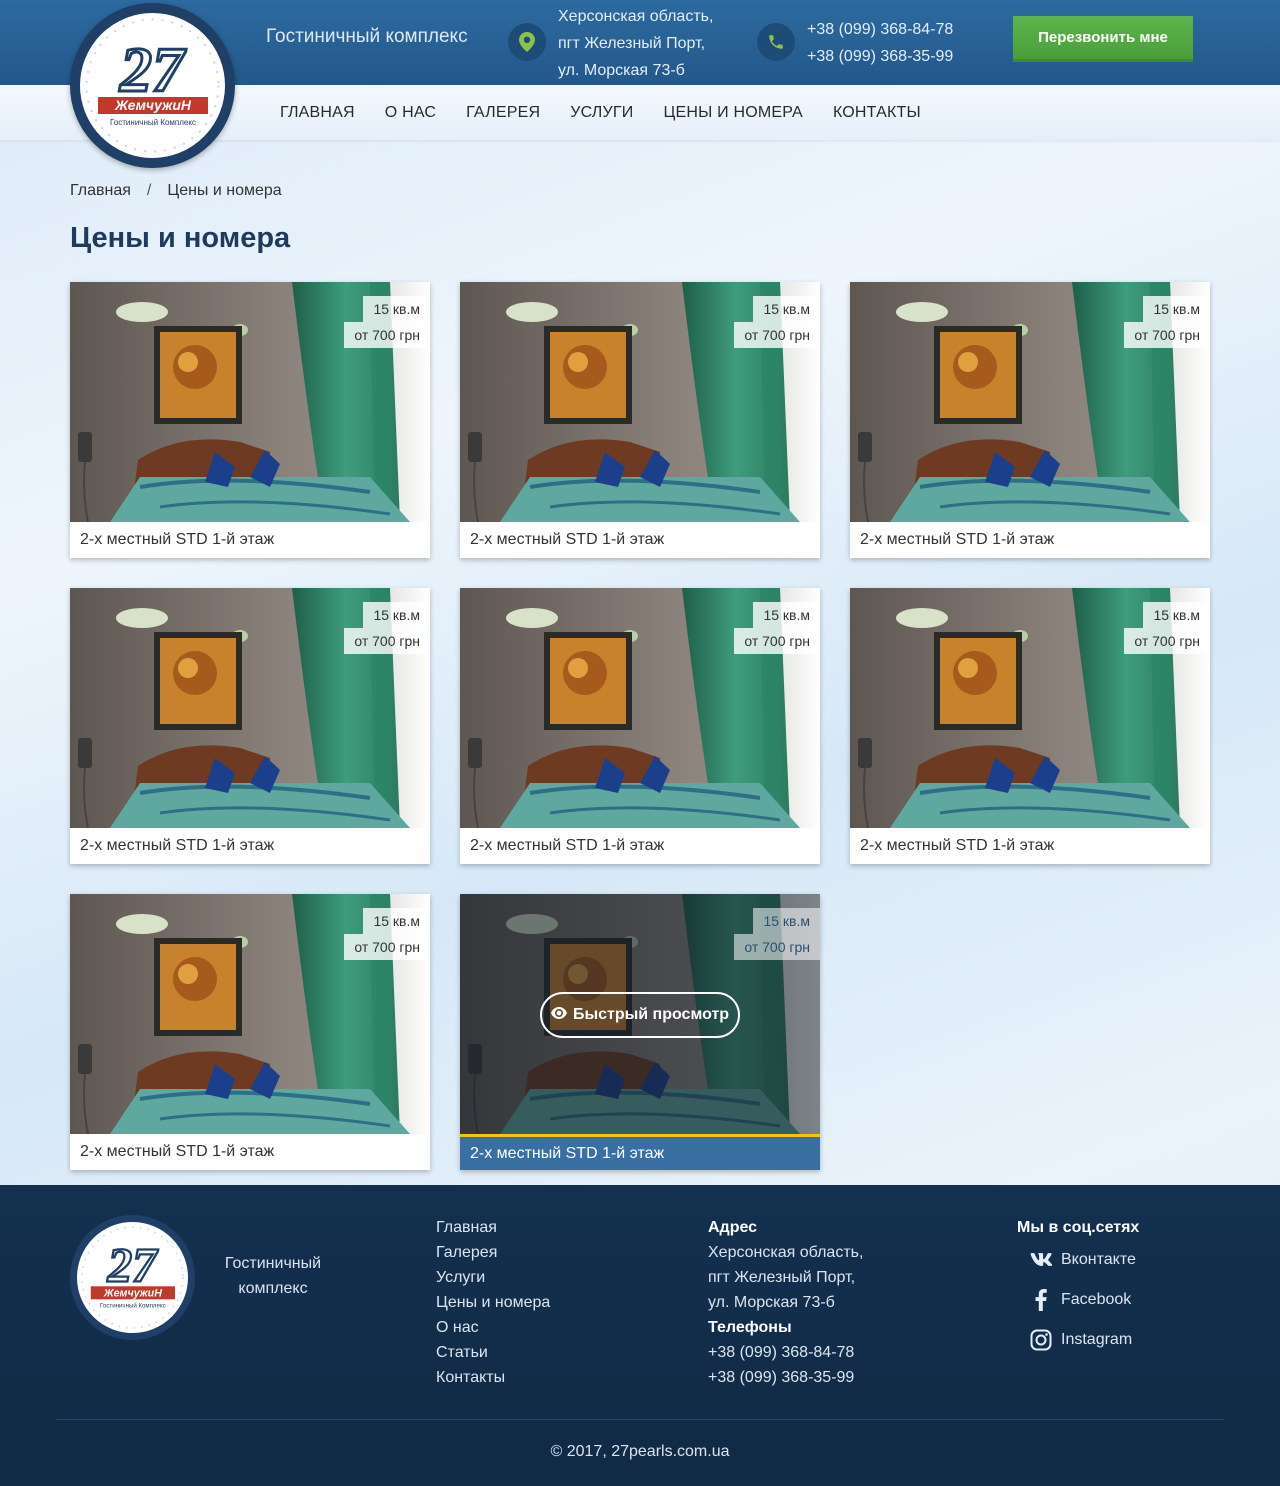 The height and width of the screenshot is (1486, 1280). What do you see at coordinates (601, 113) in the screenshot?
I see `nav-services: УСЛУГИ` at bounding box center [601, 113].